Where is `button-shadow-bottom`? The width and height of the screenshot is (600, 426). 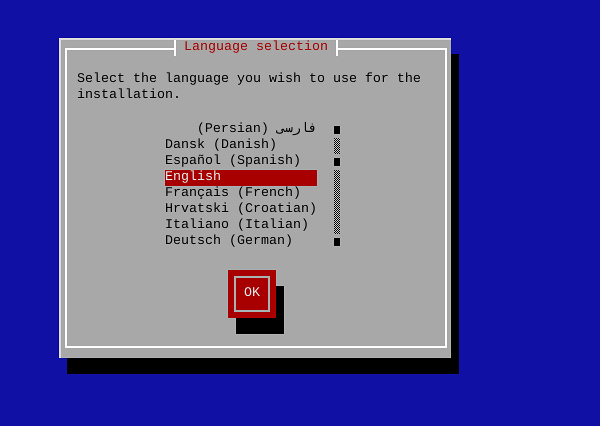 button-shadow-bottom is located at coordinates (260, 326).